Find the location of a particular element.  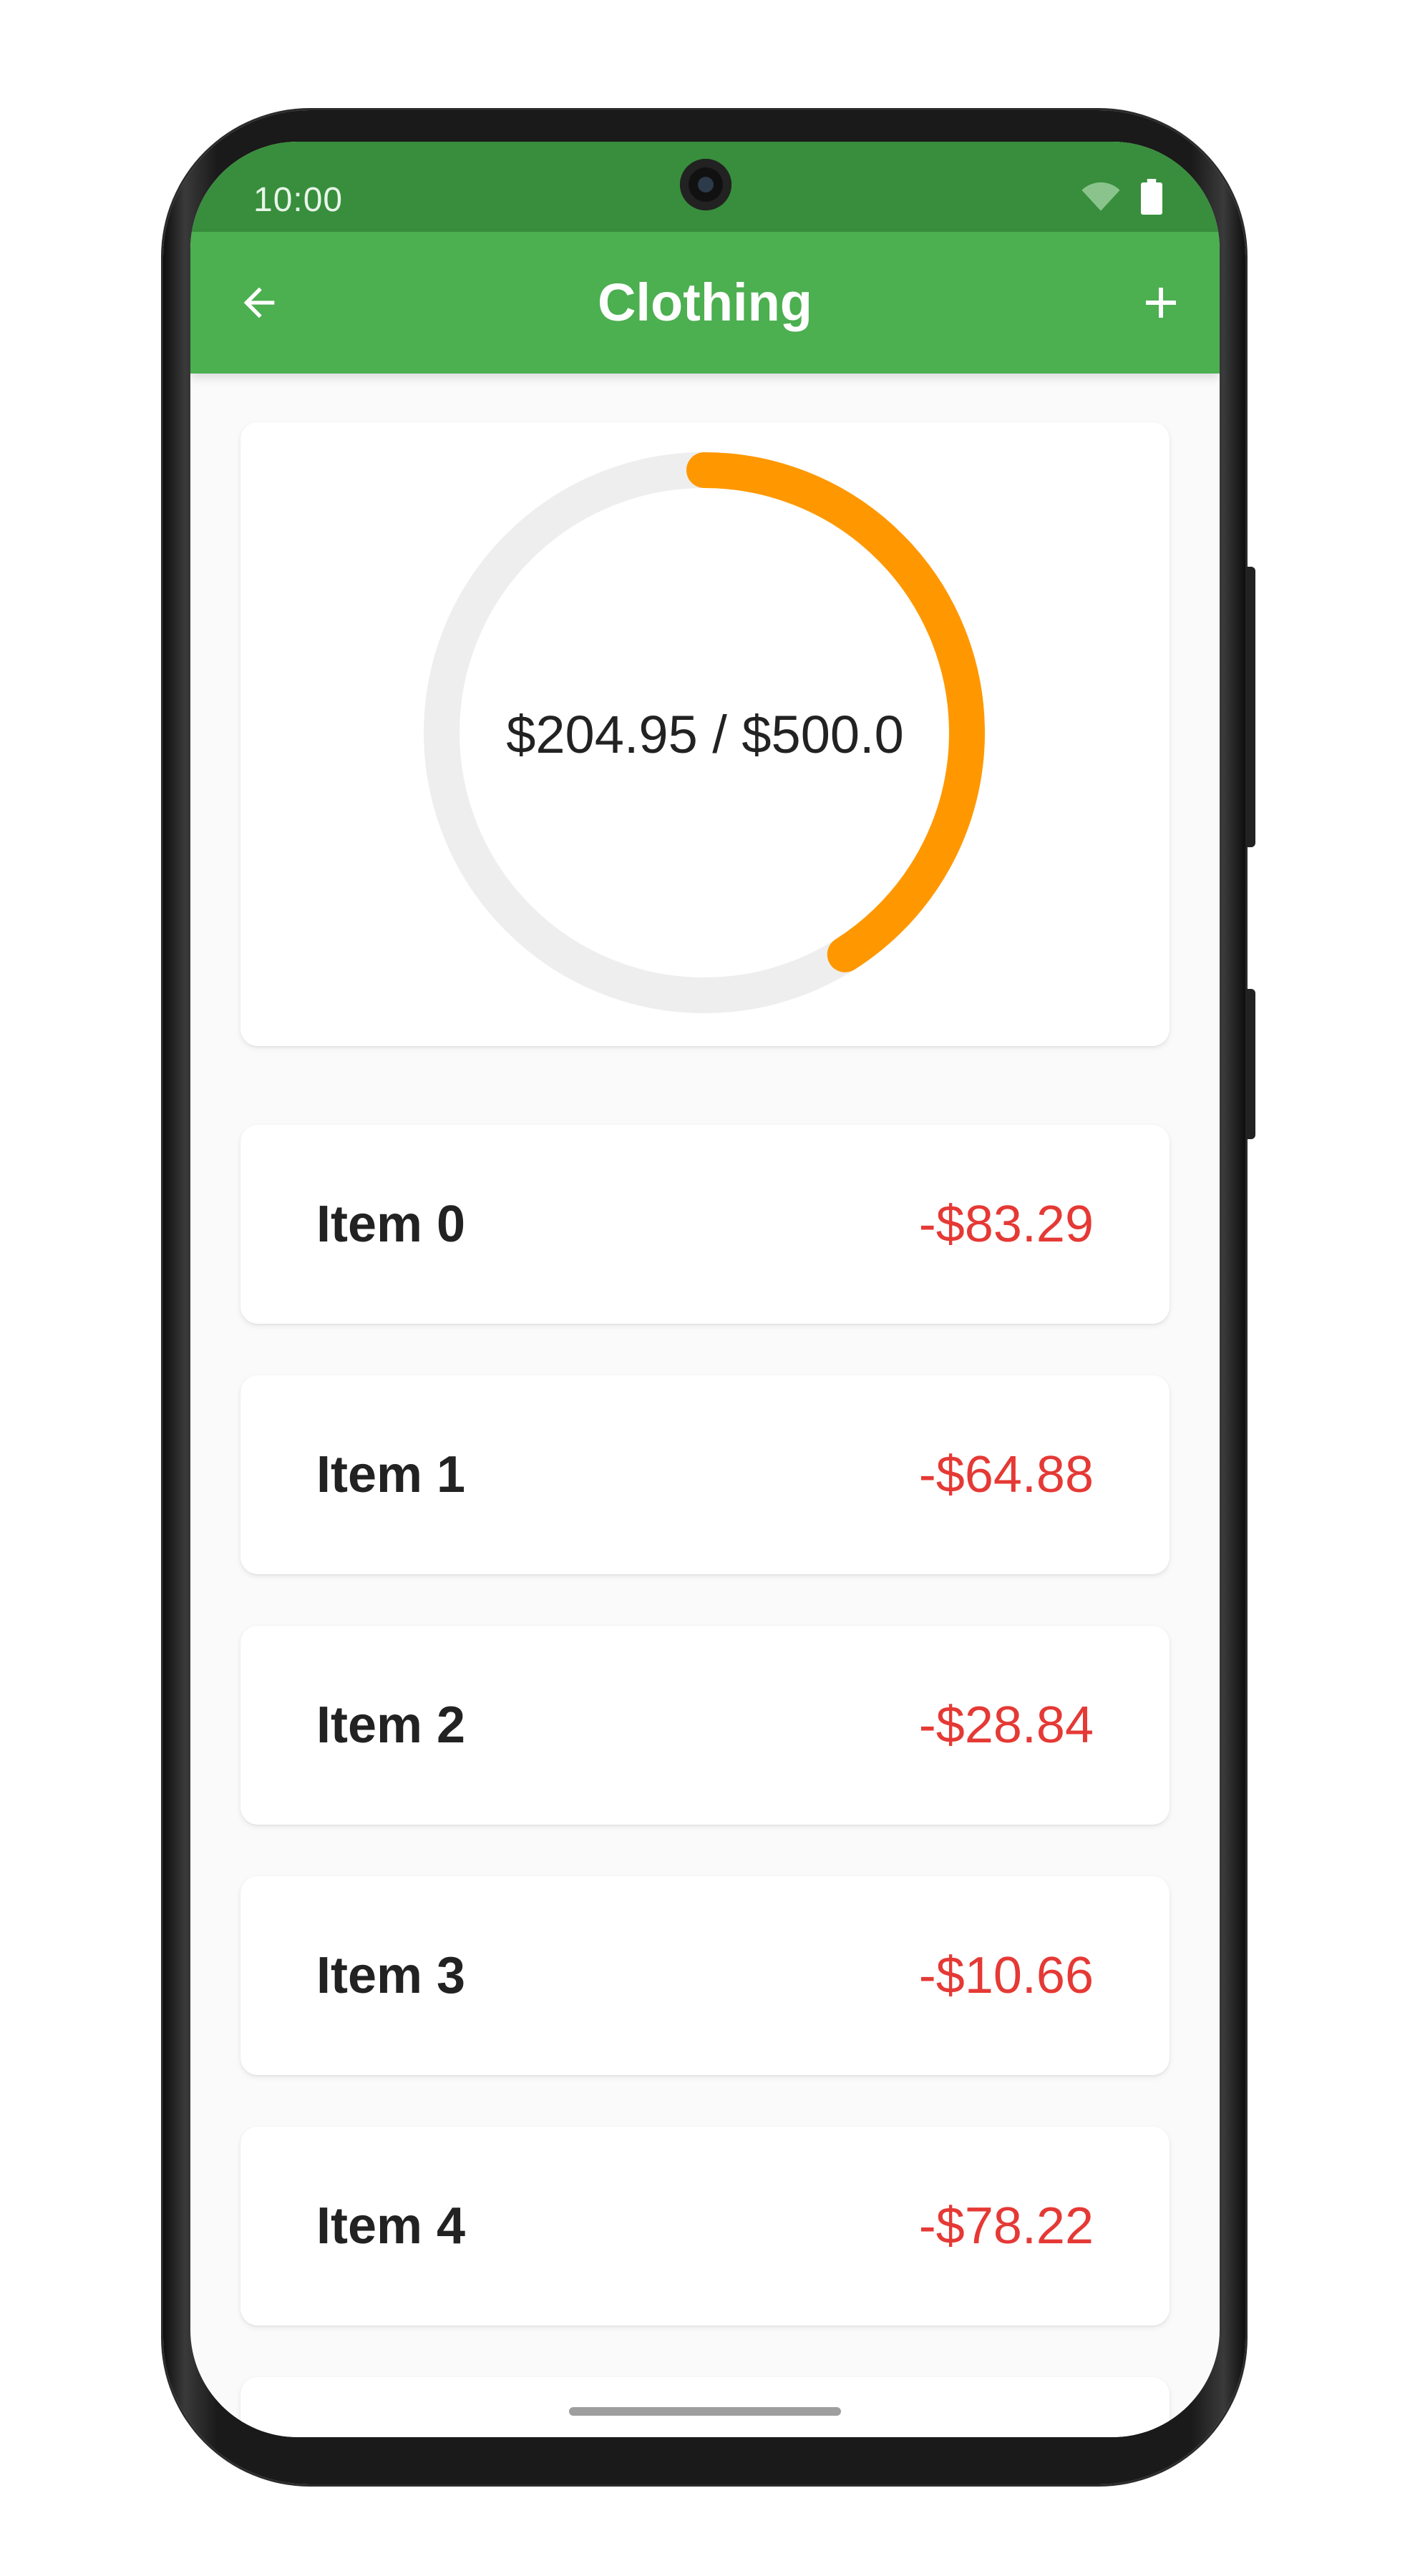

item-amount: -$10.66 is located at coordinates (1006, 1975).